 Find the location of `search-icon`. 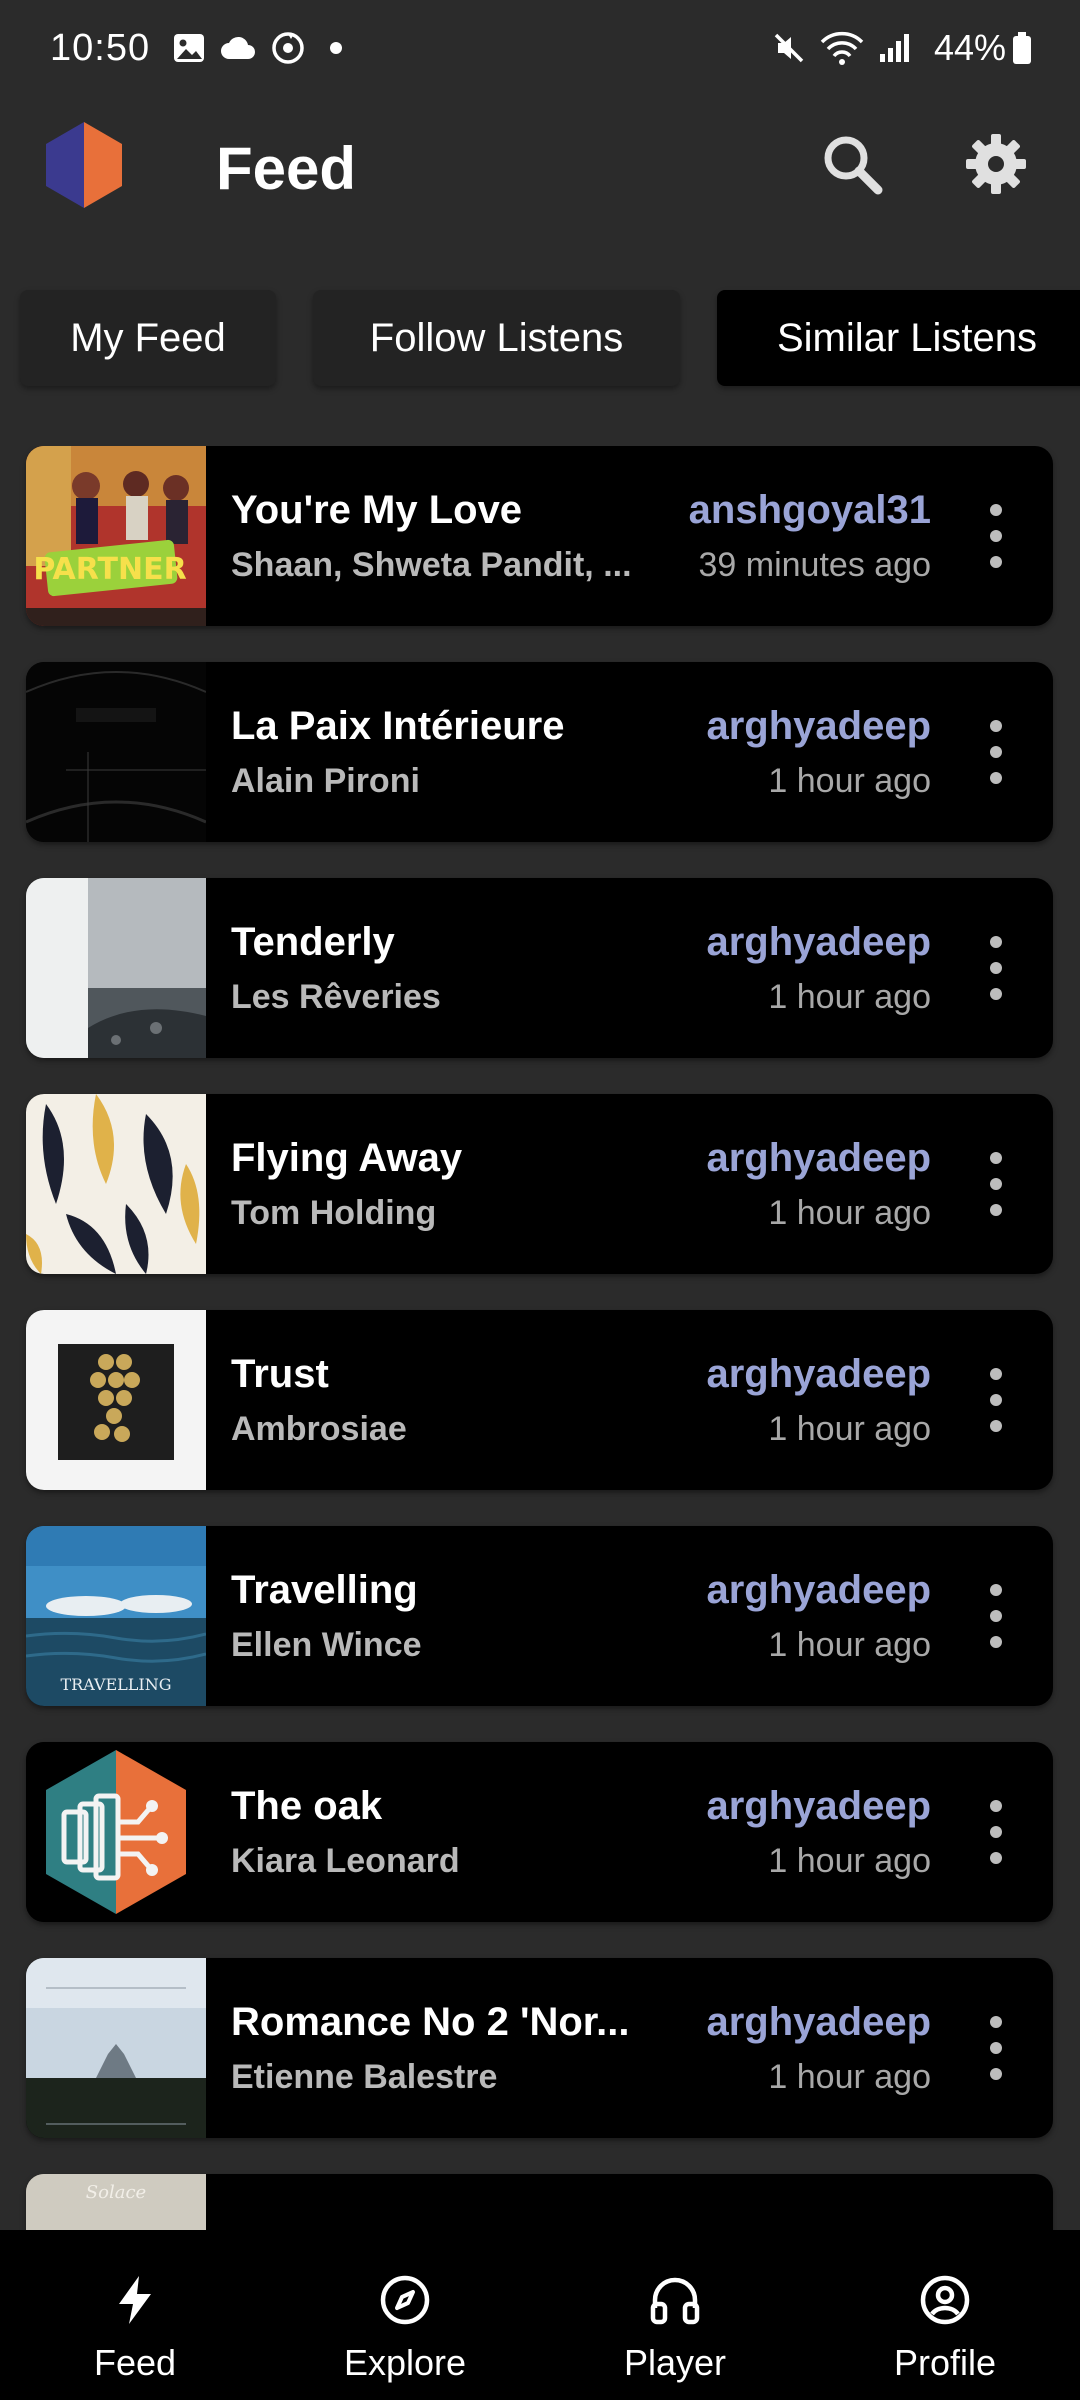

search-icon is located at coordinates (852, 166).